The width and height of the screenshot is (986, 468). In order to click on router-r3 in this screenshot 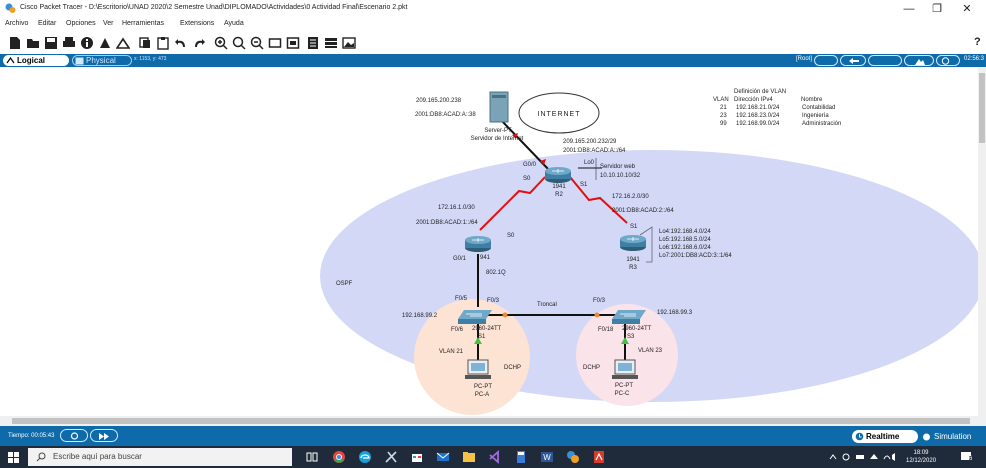, I will do `click(633, 243)`.